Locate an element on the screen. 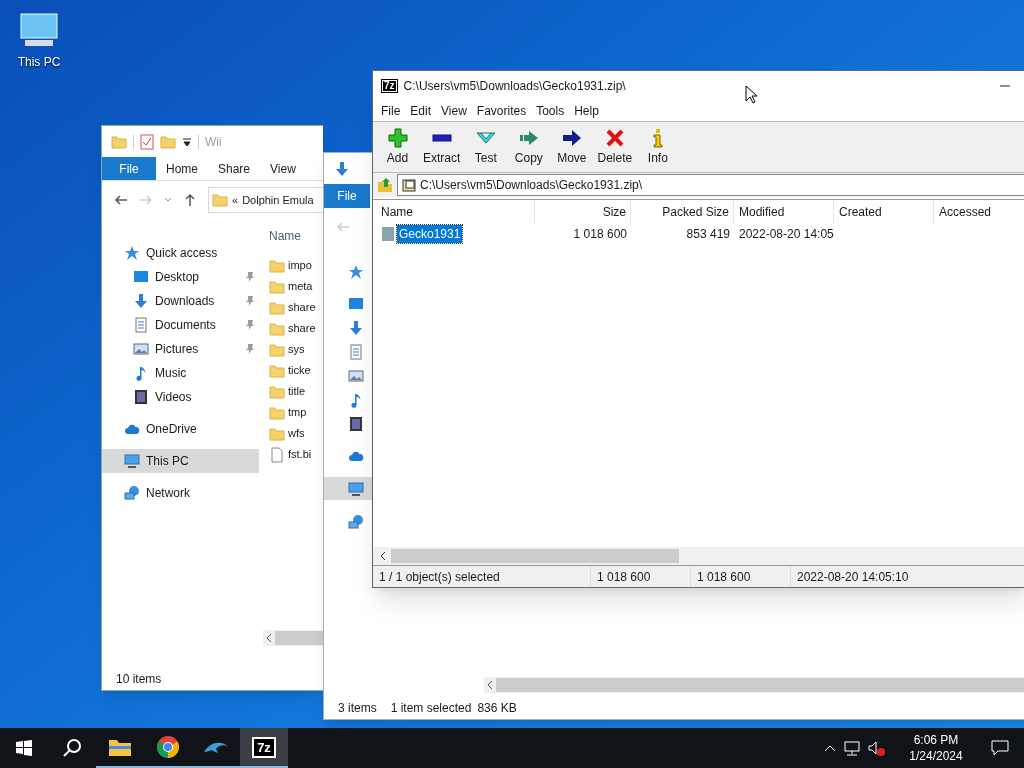  nav-item: Downloads is located at coordinates (180, 301).